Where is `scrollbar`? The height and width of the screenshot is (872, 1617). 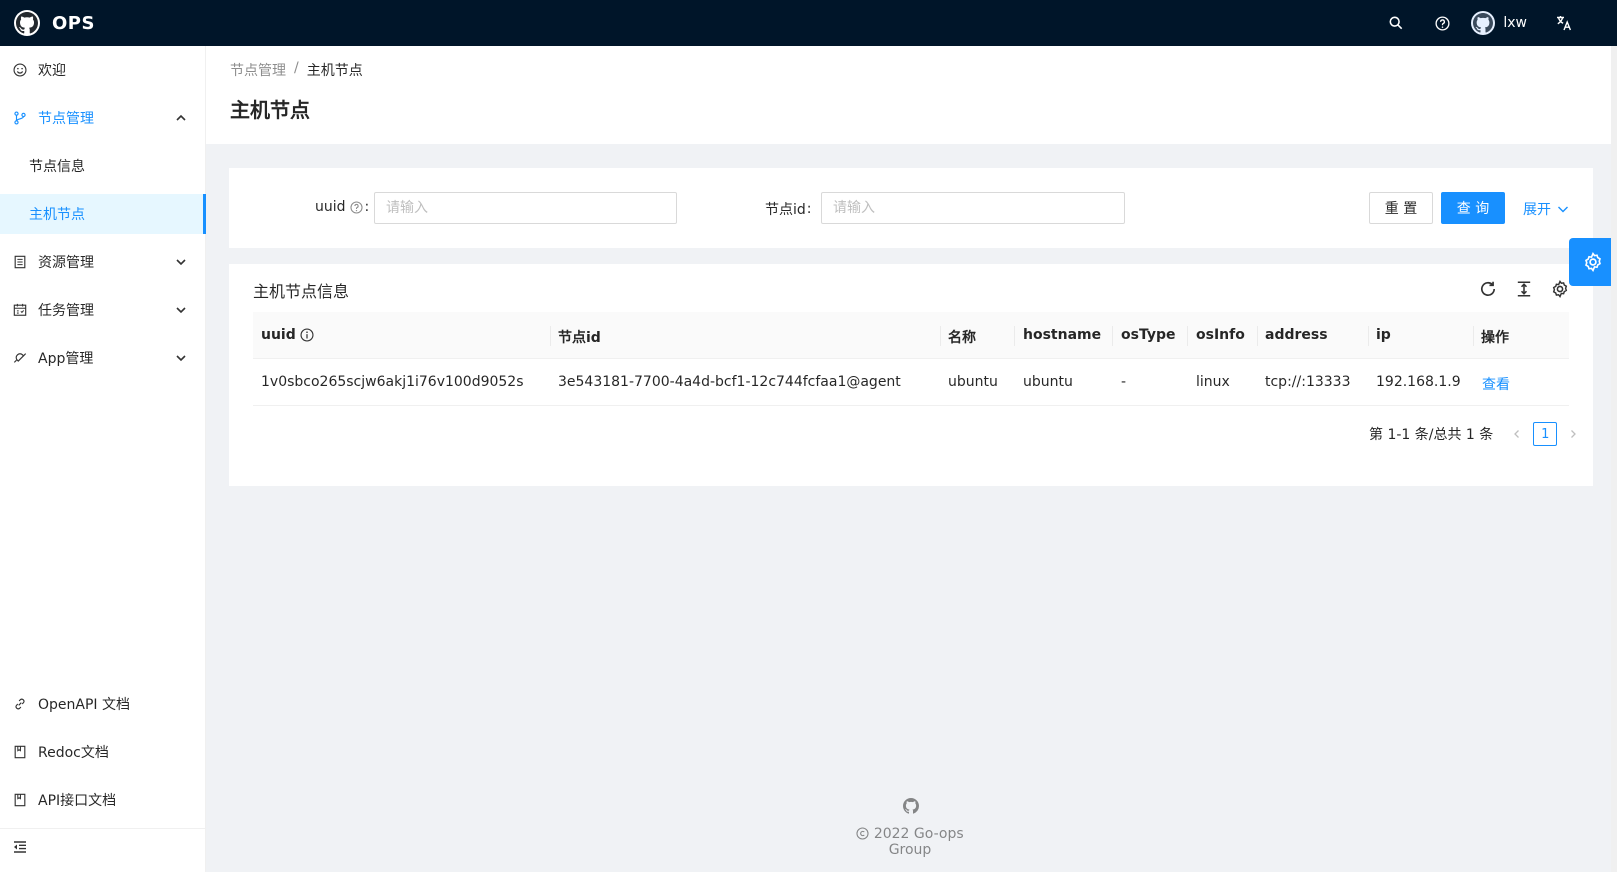 scrollbar is located at coordinates (1614, 459).